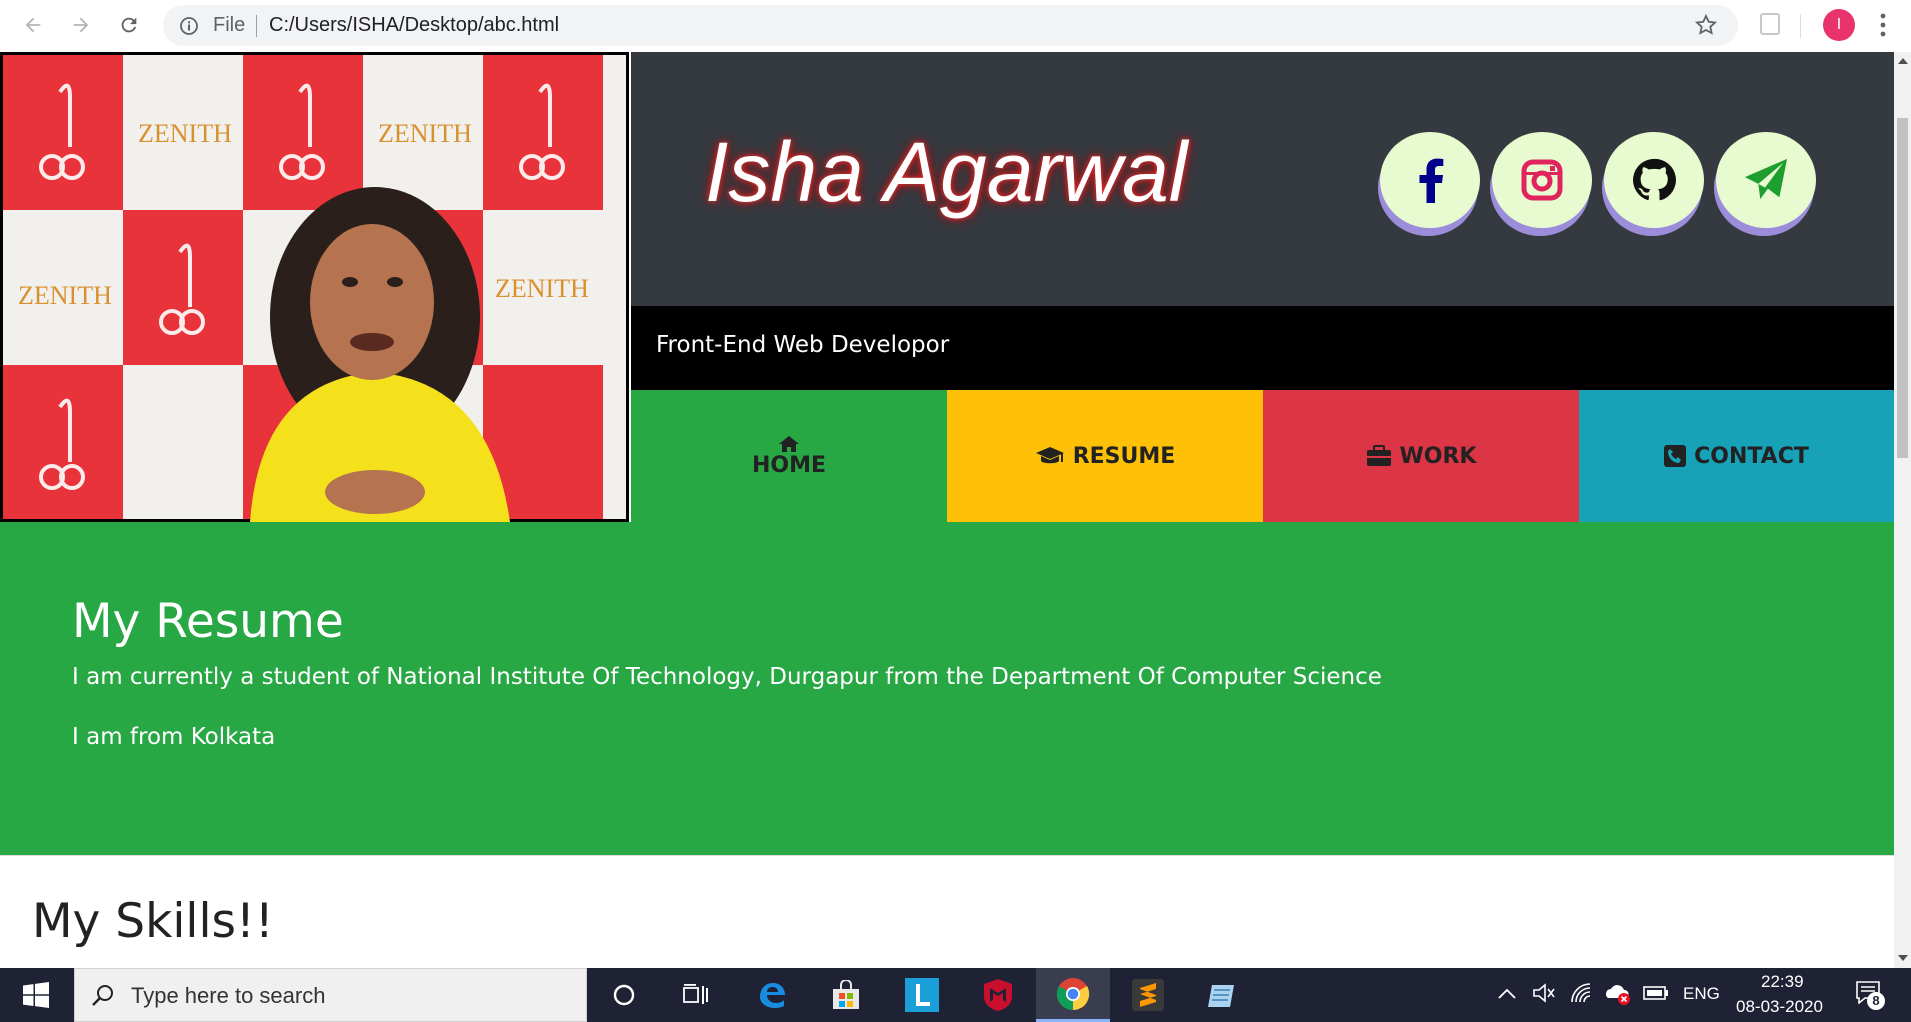 This screenshot has height=1022, width=1911. What do you see at coordinates (1902, 288) in the screenshot?
I see `scroll-thumb` at bounding box center [1902, 288].